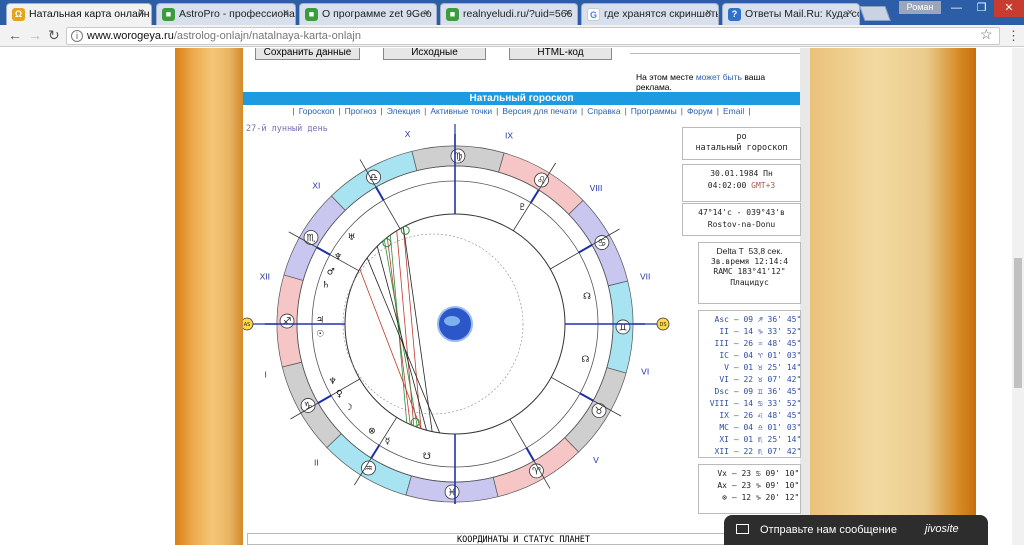 The image size is (1024, 545). What do you see at coordinates (726, 367) in the screenshot?
I see `house-name: V` at bounding box center [726, 367].